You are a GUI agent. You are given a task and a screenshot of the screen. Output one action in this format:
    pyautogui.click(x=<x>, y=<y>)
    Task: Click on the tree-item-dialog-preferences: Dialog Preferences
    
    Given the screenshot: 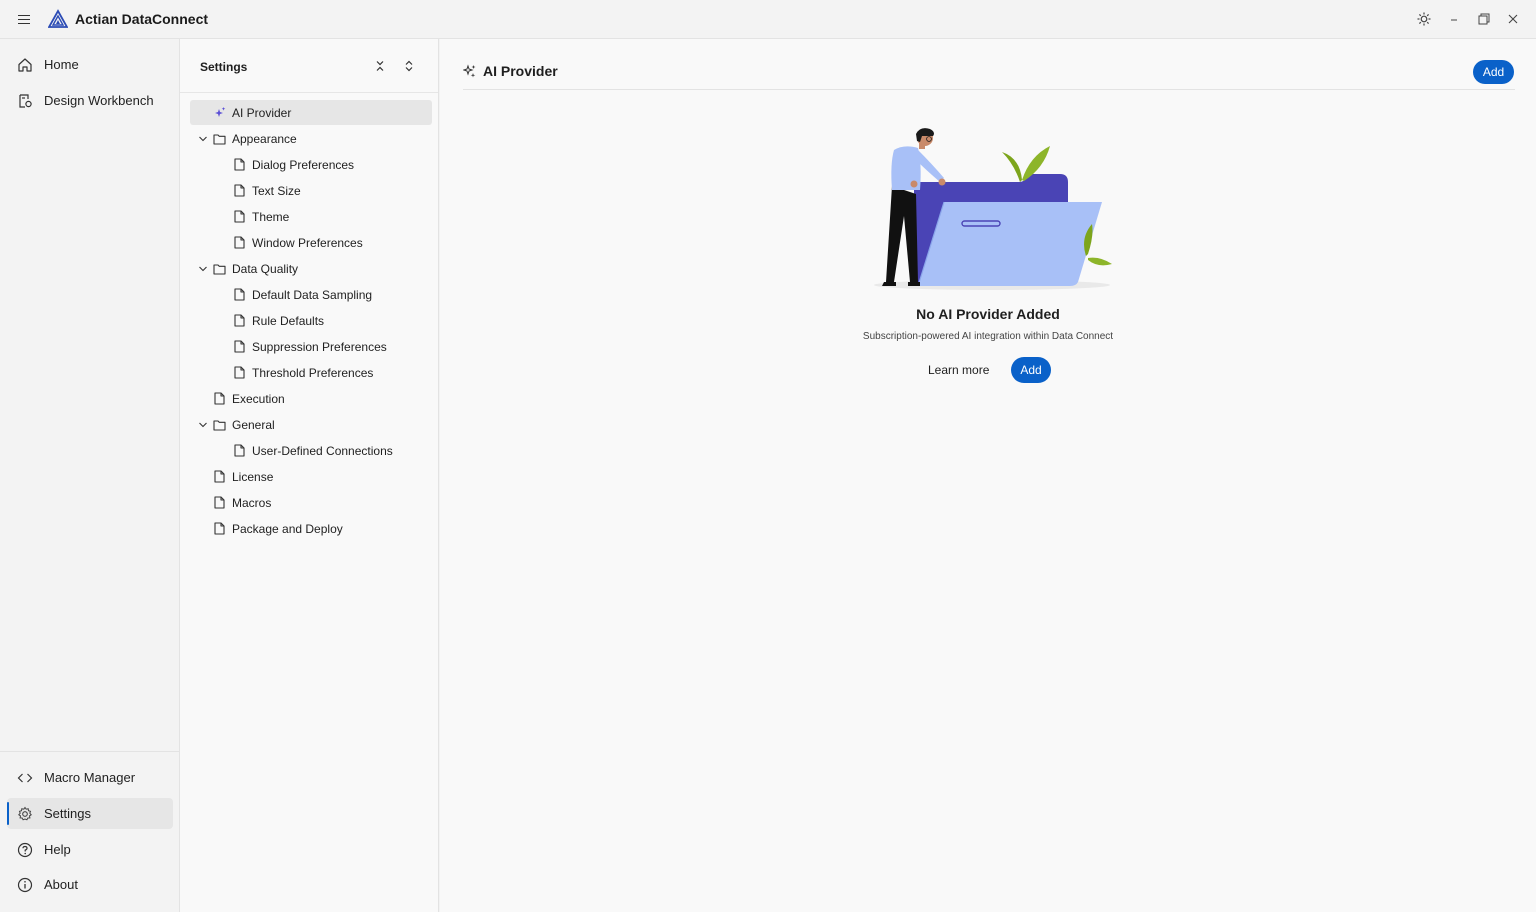 What is the action you would take?
    pyautogui.click(x=311, y=164)
    